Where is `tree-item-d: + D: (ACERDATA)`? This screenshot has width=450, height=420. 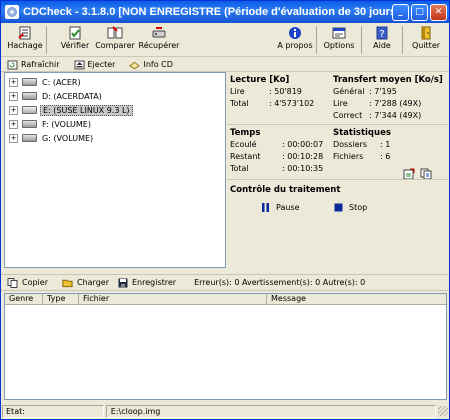 tree-item-d: + D: (ACERDATA) is located at coordinates (56, 96).